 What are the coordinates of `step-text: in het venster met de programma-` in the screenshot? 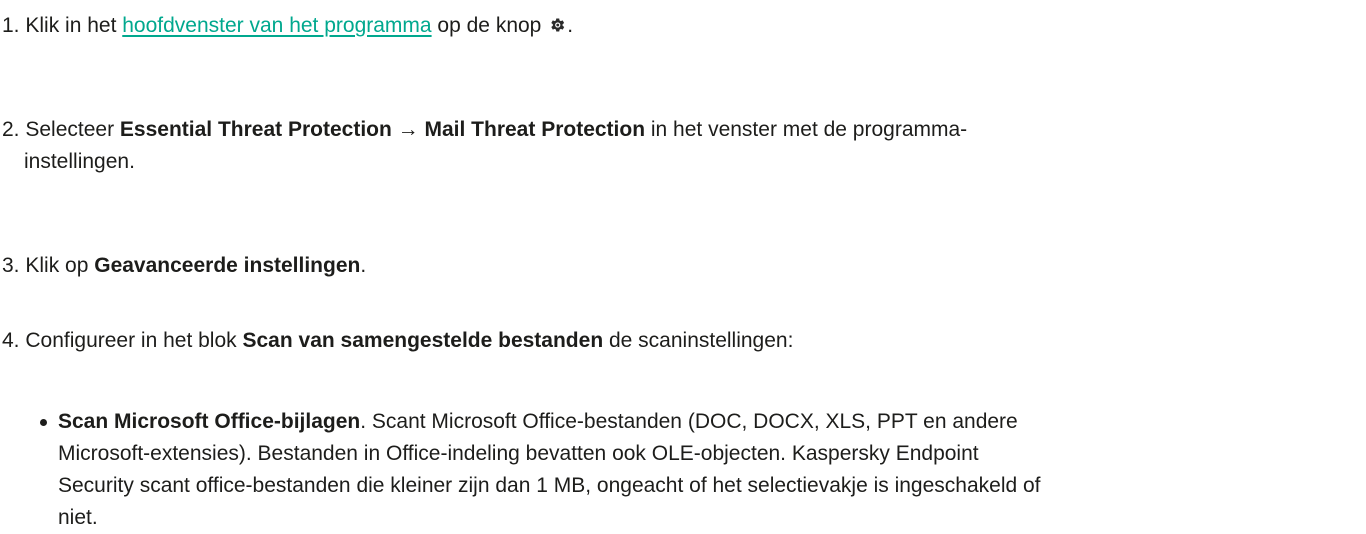 It's located at (806, 129).